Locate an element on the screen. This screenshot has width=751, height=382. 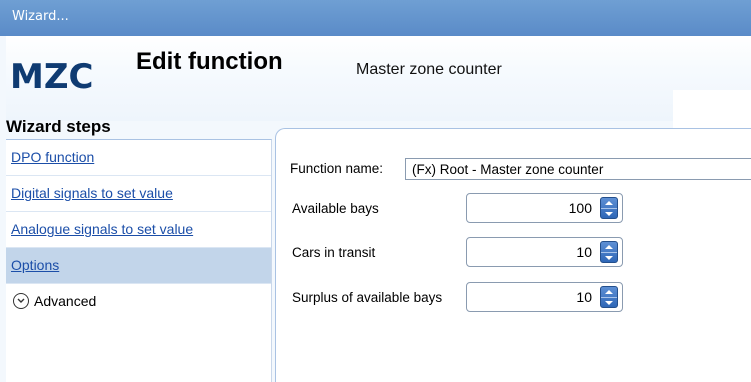
chevron-down-icon is located at coordinates (21, 301).